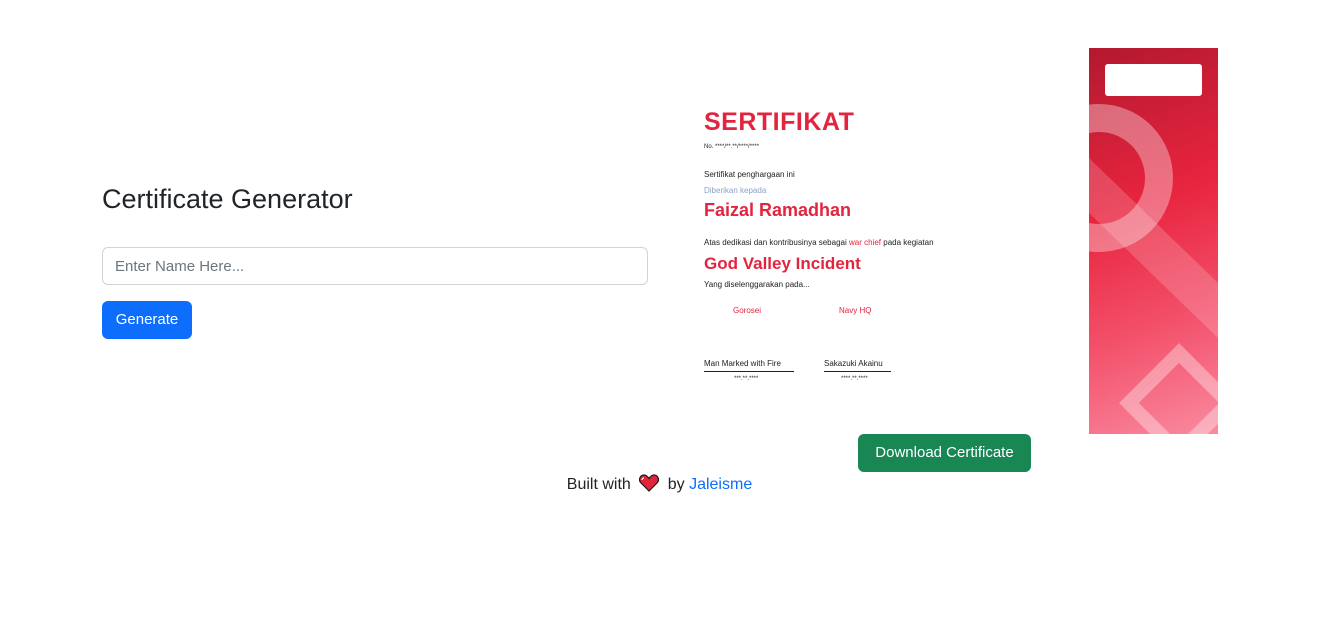  Describe the element at coordinates (749, 174) in the screenshot. I see `certificate-intro: Sertifikat penghargaan ini` at that location.